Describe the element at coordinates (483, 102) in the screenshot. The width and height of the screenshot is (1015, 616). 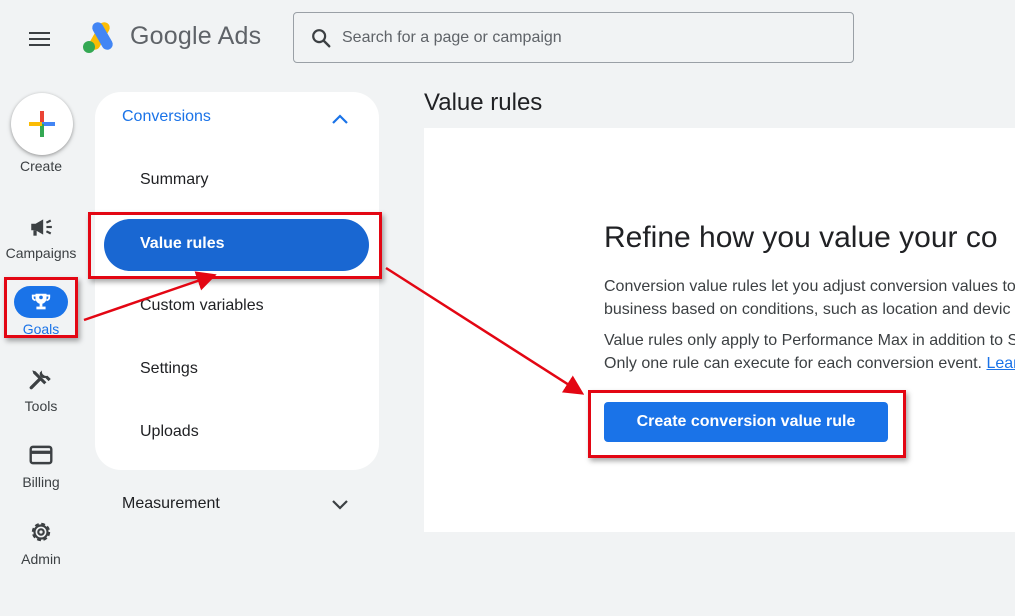
I see `page-title: Value rules` at that location.